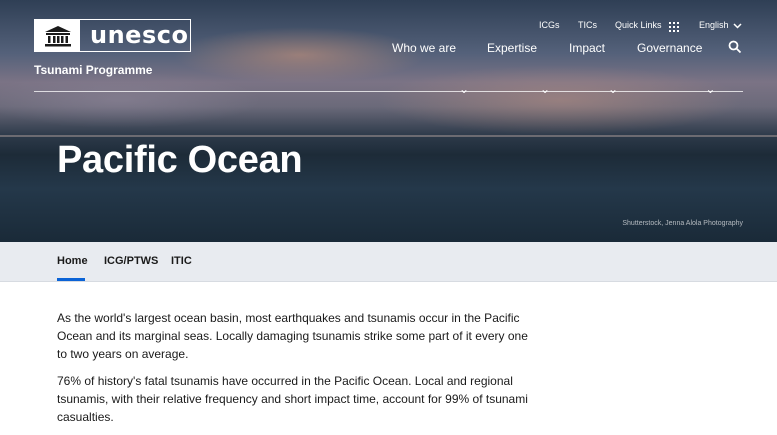 This screenshot has height=435, width=777. I want to click on utility-nav: ICGs TICs Quick Links English, so click(388, 27).